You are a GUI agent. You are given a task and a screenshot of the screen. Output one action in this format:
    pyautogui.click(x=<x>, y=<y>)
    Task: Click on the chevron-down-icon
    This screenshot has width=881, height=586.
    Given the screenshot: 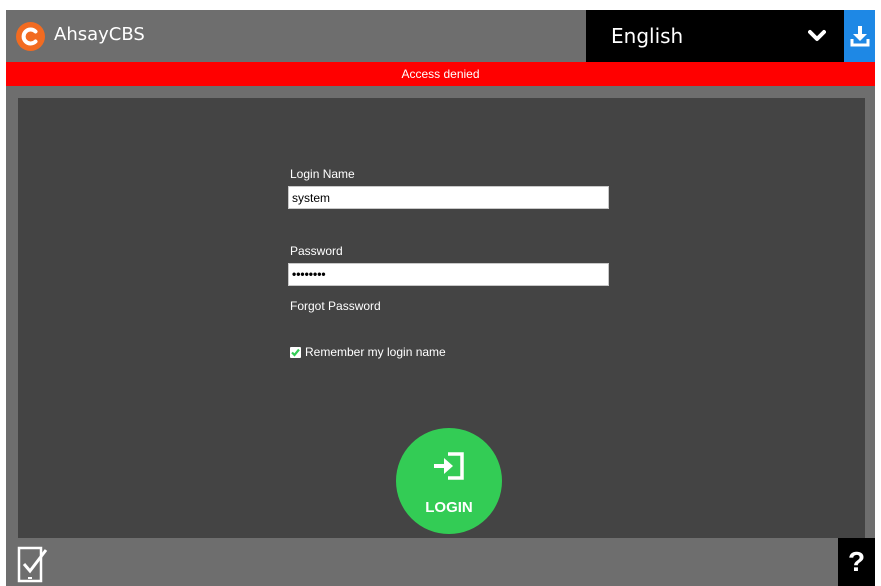 What is the action you would take?
    pyautogui.click(x=817, y=35)
    